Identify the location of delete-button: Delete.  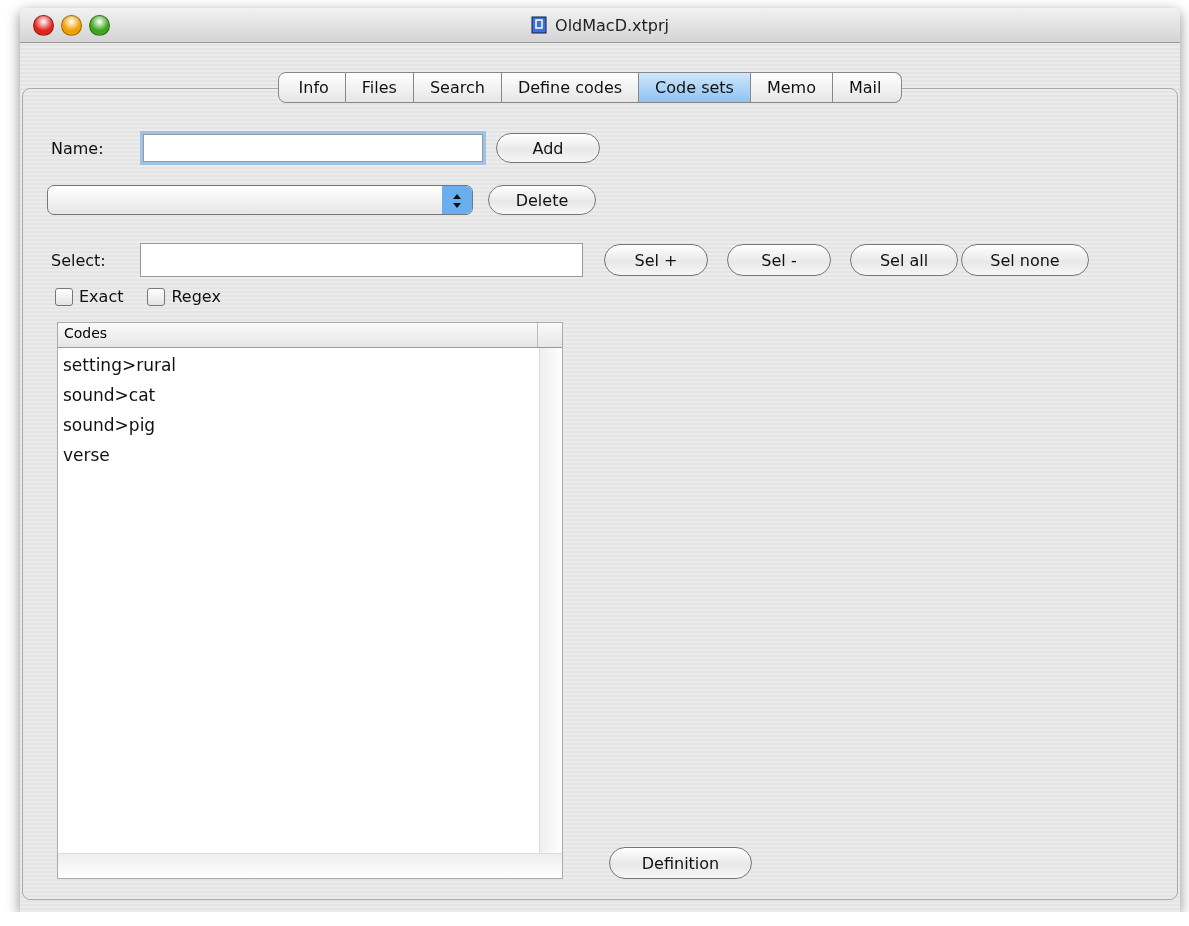
(542, 200).